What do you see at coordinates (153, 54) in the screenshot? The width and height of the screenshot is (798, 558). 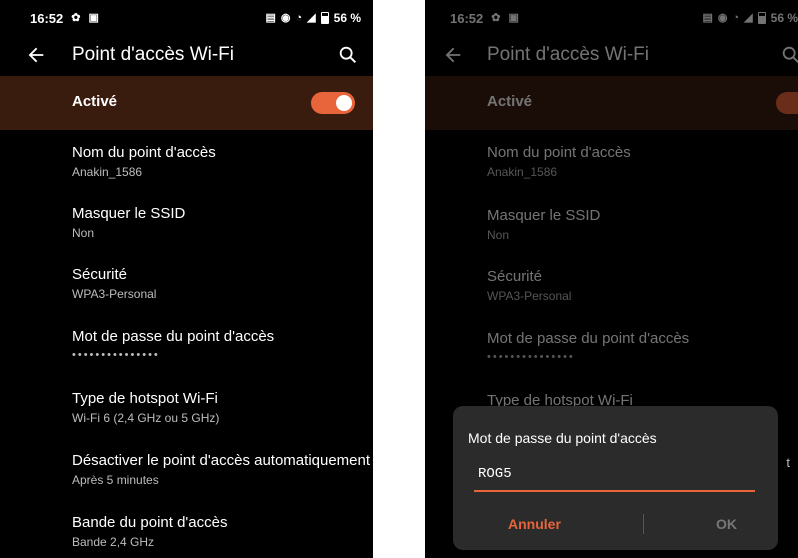 I see `page-title: Point d'accès Wi-Fi` at bounding box center [153, 54].